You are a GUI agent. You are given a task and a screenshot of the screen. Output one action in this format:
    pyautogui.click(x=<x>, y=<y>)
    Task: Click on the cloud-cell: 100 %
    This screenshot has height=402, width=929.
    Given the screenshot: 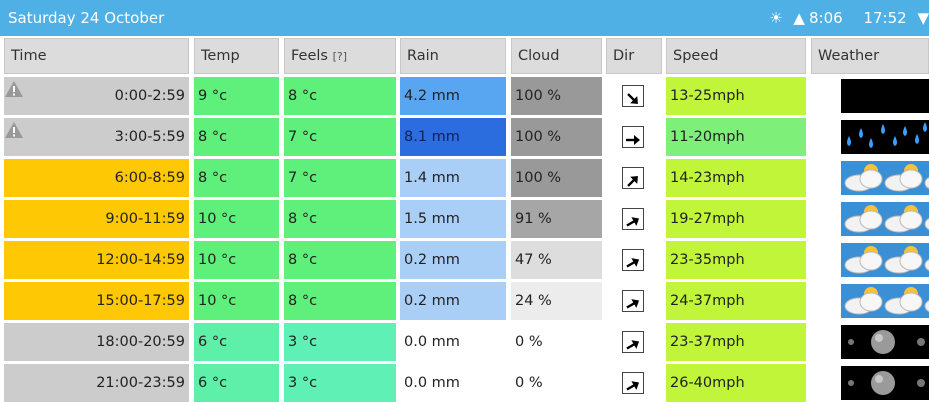 What is the action you would take?
    pyautogui.click(x=556, y=178)
    